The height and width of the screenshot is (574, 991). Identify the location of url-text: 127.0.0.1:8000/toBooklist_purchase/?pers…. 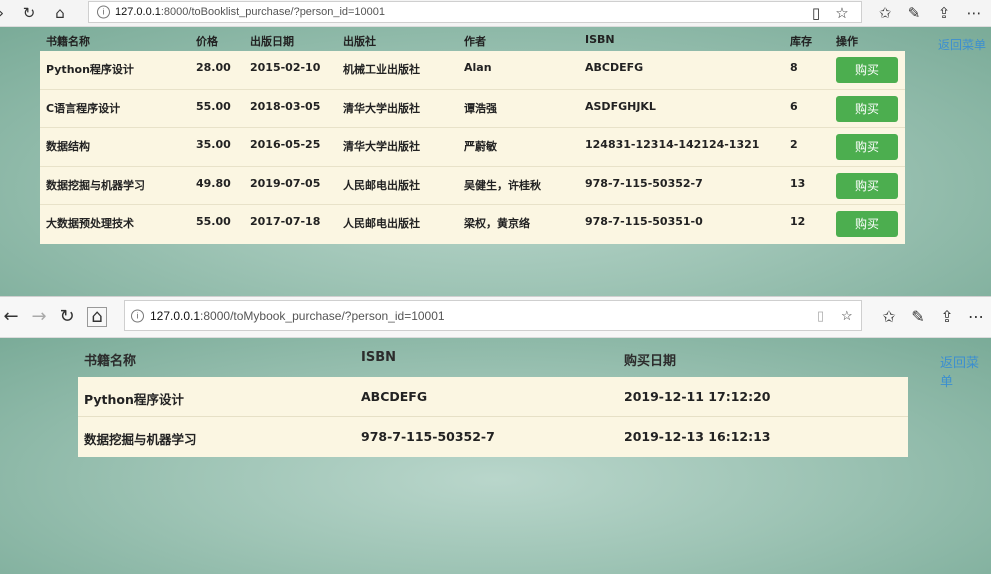
(250, 12).